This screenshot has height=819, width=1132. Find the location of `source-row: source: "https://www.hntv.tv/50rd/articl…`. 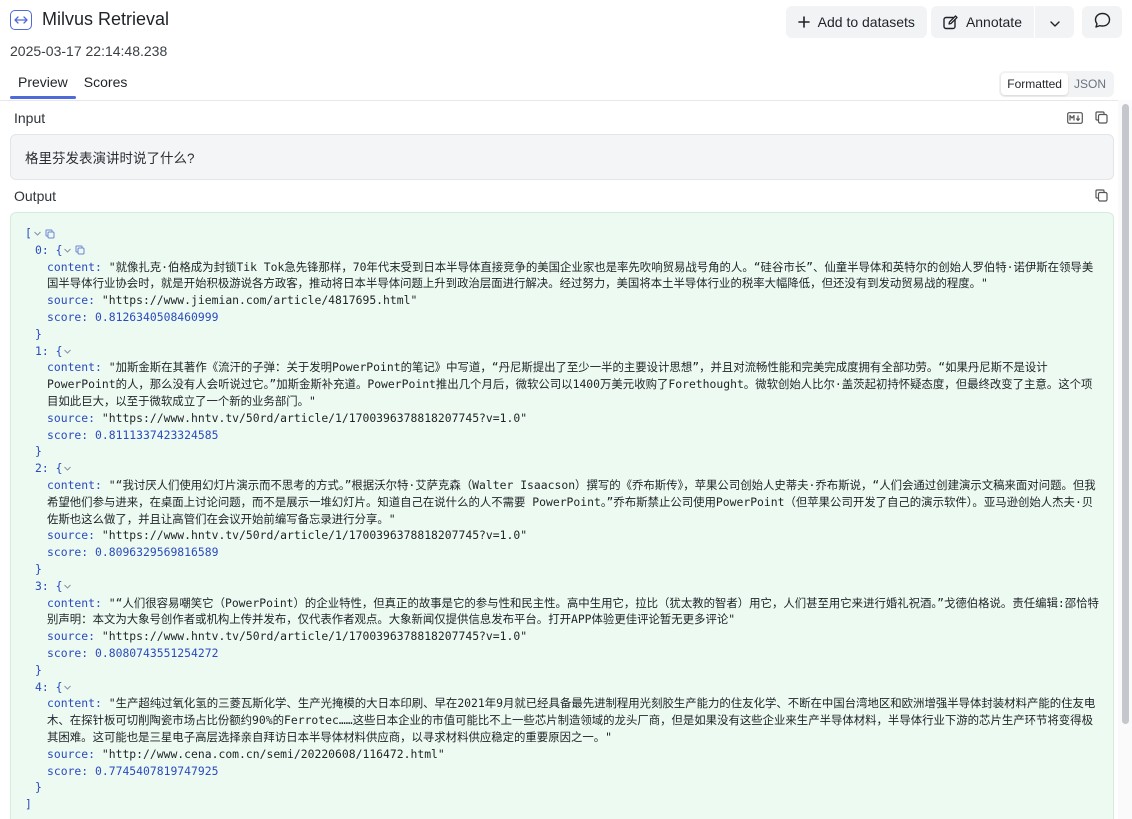

source-row: source: "https://www.hntv.tv/50rd/articl… is located at coordinates (562, 636).